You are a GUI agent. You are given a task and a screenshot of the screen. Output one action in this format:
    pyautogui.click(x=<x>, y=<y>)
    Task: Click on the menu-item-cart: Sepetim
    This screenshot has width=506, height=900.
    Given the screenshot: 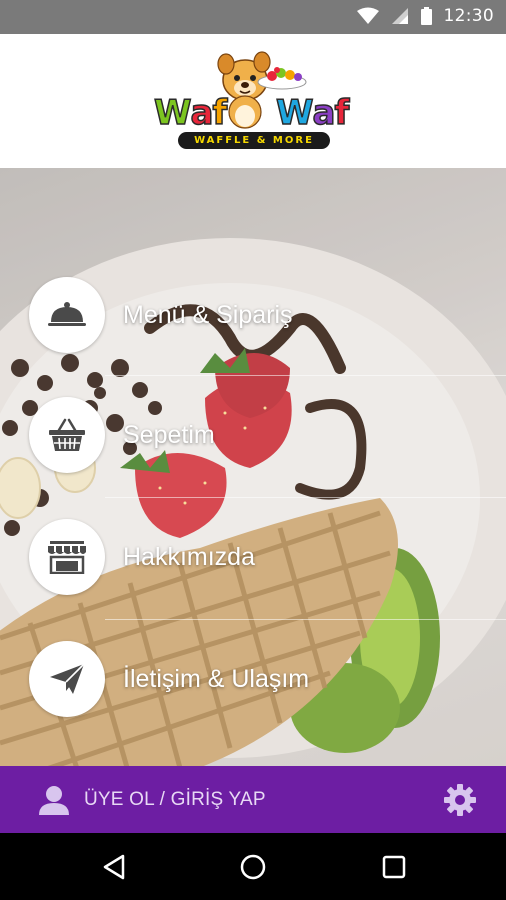 What is the action you would take?
    pyautogui.click(x=253, y=435)
    